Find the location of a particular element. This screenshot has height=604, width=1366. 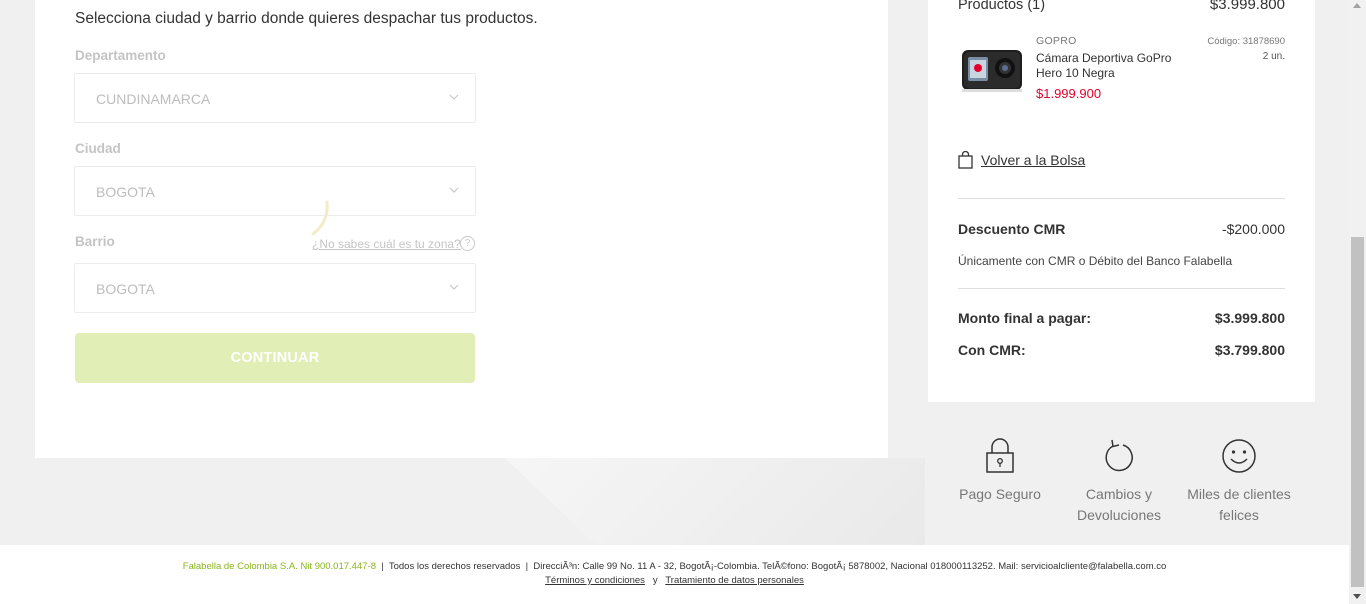

benefit-returns: Cambios y Devoluciones is located at coordinates (1119, 482).